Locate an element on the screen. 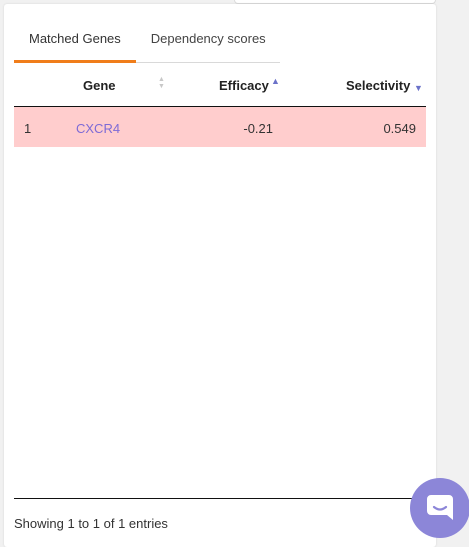  tab-bar: Matched Genes Dependency scores is located at coordinates (147, 42).